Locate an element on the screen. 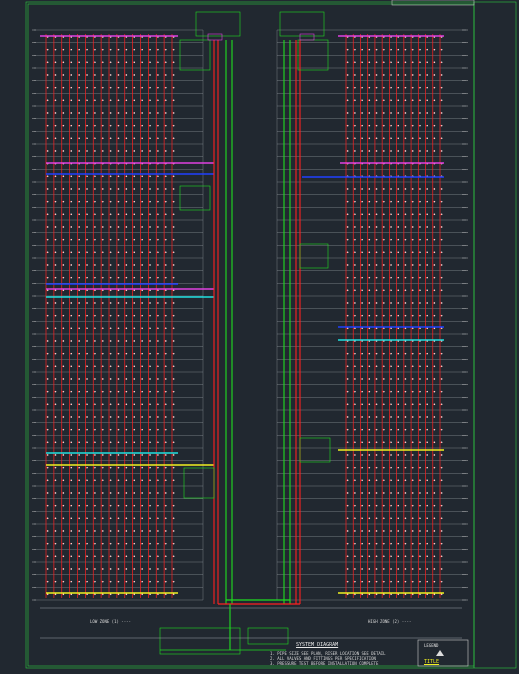  sheet-title: TITLE is located at coordinates (432, 662).